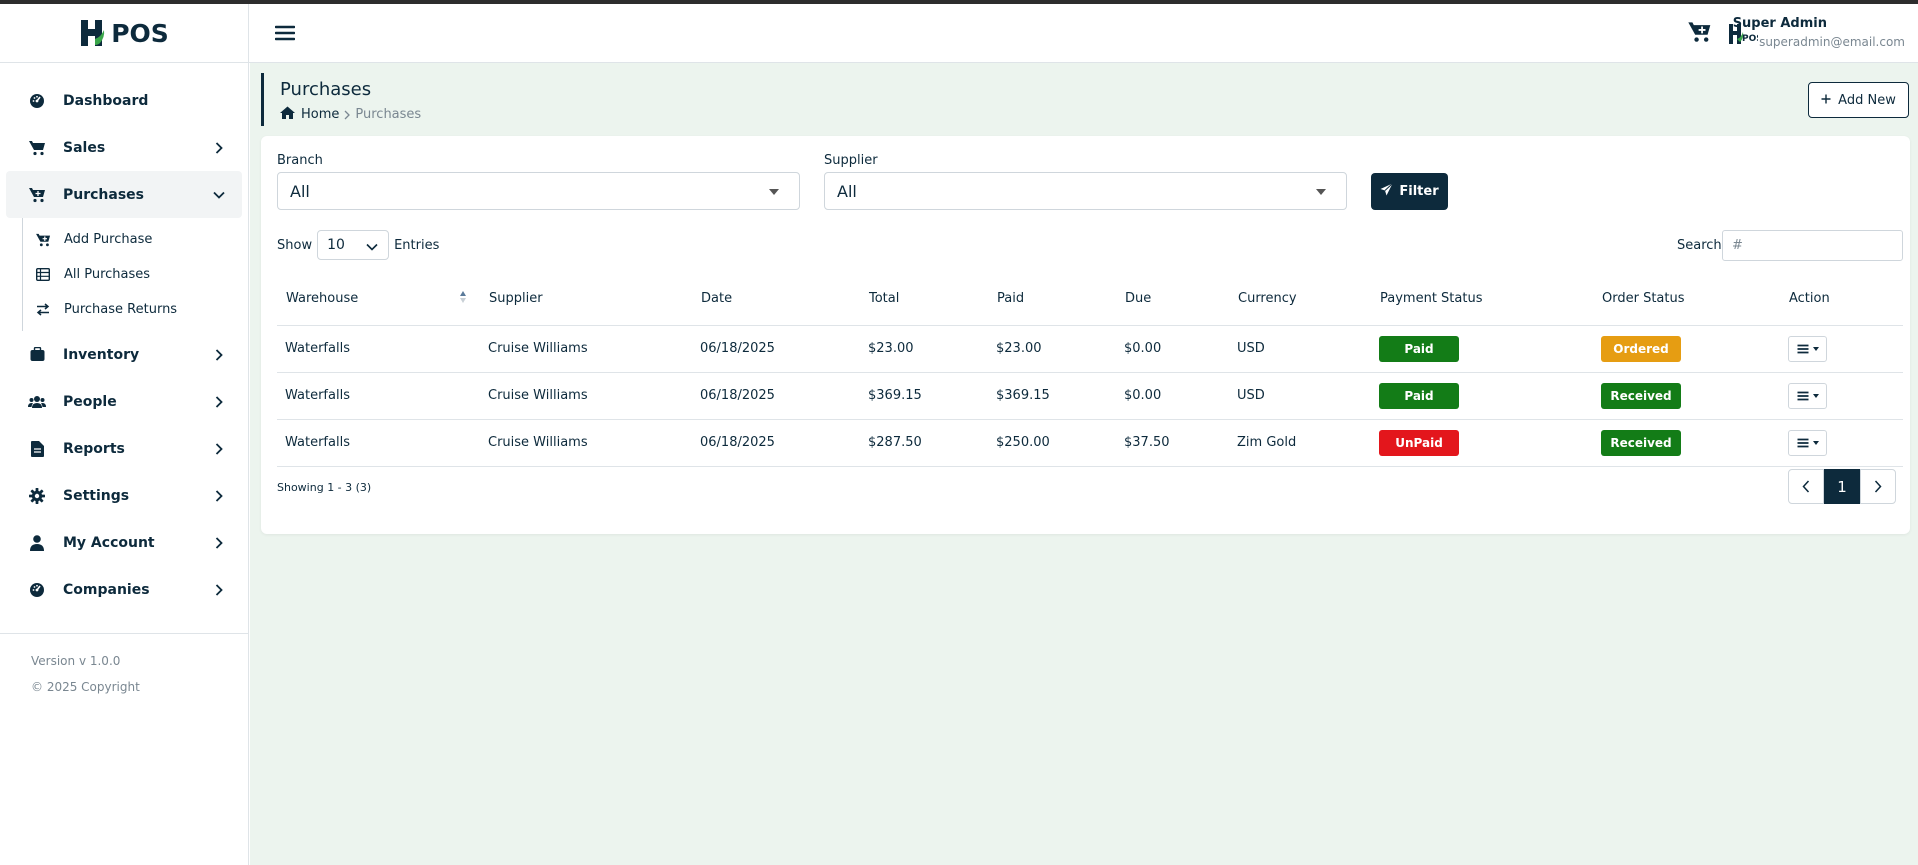 The width and height of the screenshot is (1918, 865). Describe the element at coordinates (924, 299) in the screenshot. I see `column-header-total: Total` at that location.